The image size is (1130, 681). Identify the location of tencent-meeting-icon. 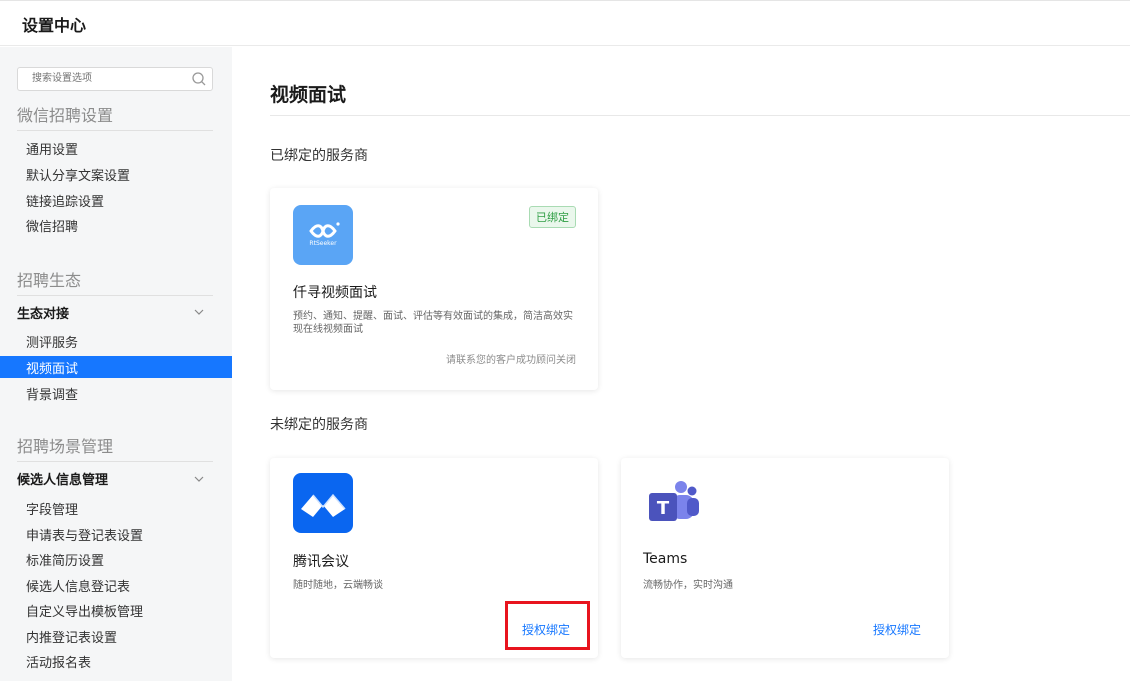
(323, 505).